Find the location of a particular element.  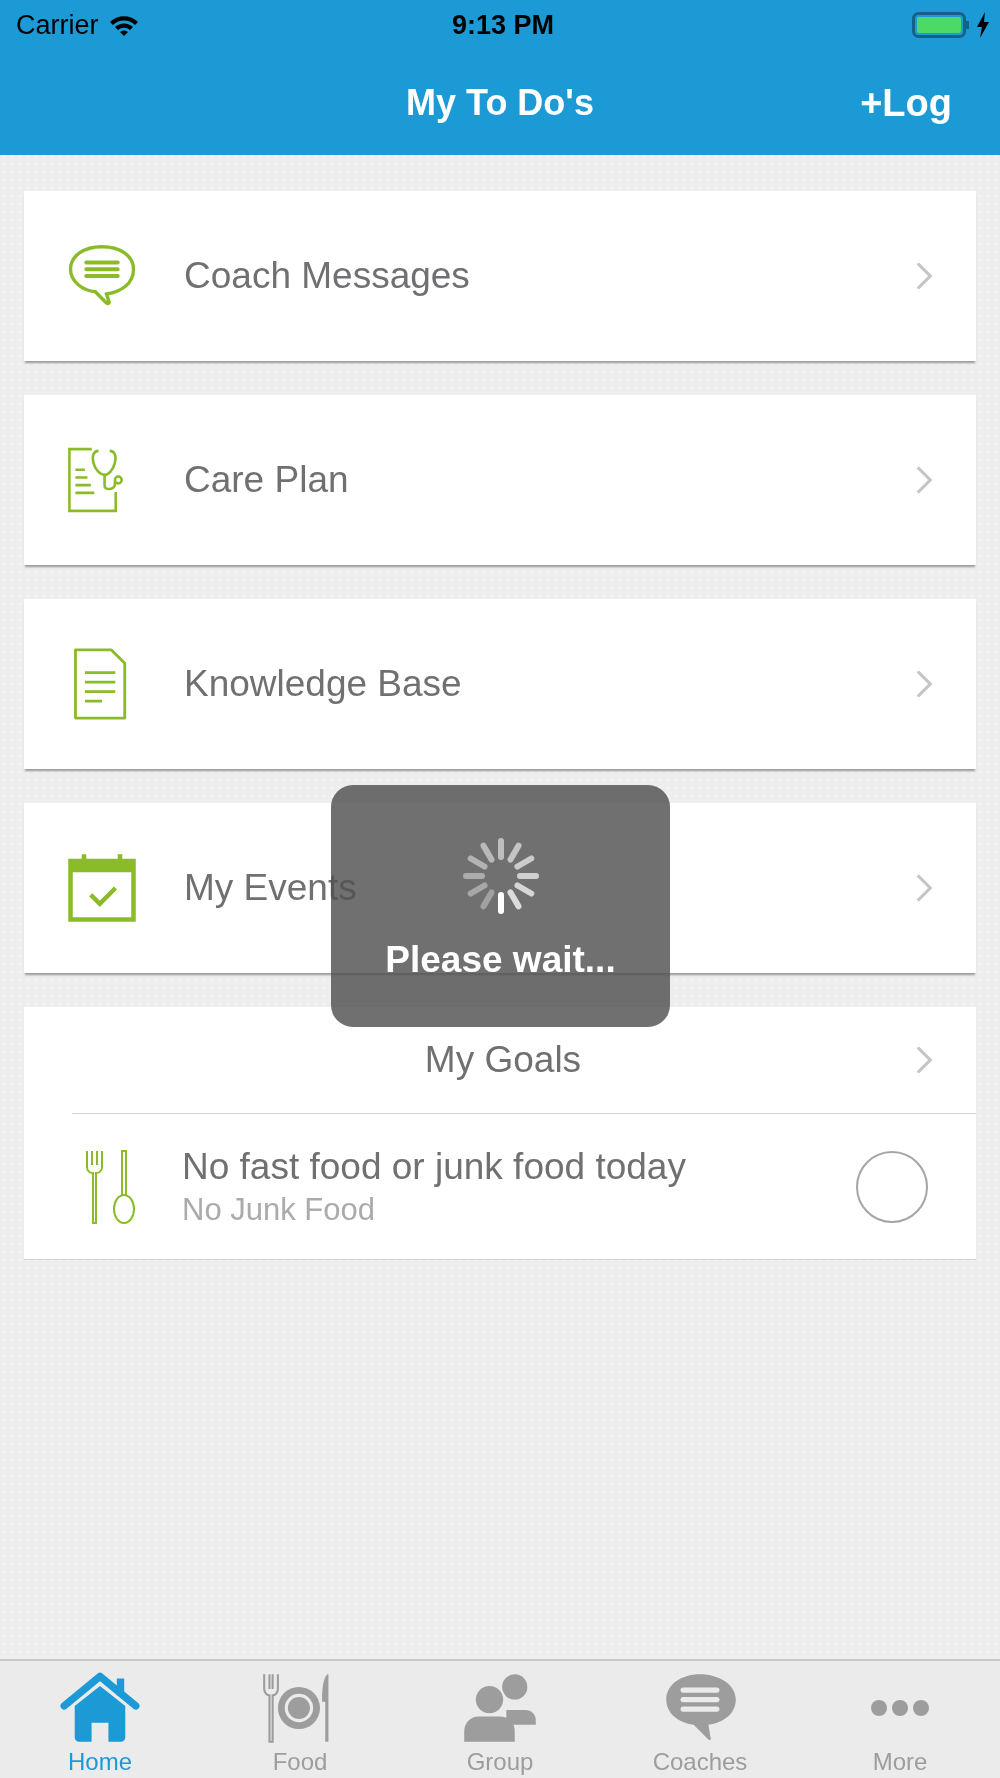

clock: 9:13 PM is located at coordinates (503, 25).